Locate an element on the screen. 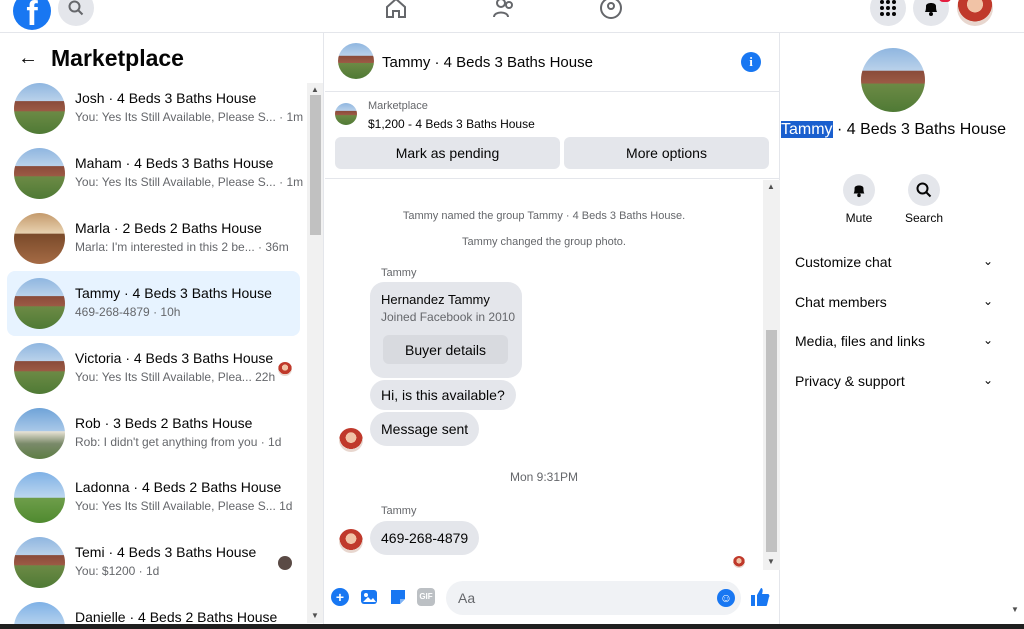 This screenshot has height=629, width=1024. chat-scrollbar: ▲ ▼ is located at coordinates (771, 375).